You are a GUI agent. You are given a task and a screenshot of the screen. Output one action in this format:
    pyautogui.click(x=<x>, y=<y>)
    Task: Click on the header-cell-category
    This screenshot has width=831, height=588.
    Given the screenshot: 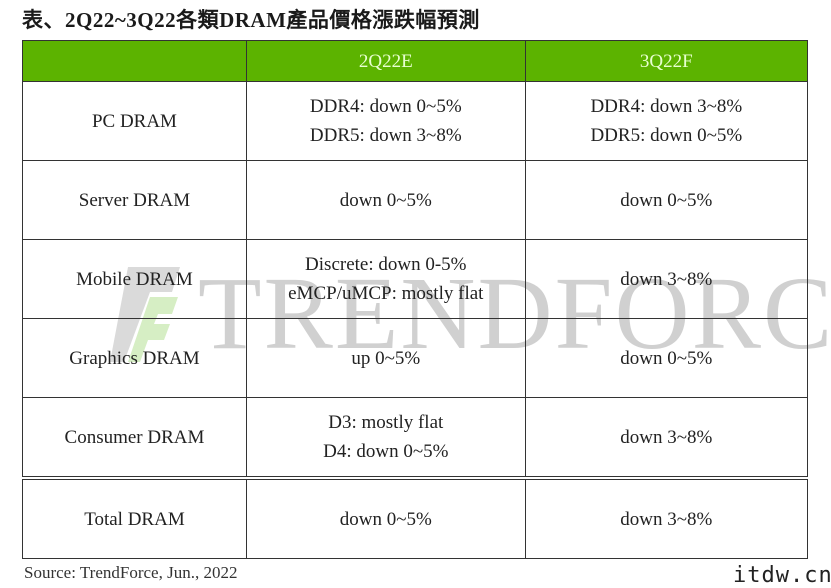 What is the action you would take?
    pyautogui.click(x=134, y=61)
    